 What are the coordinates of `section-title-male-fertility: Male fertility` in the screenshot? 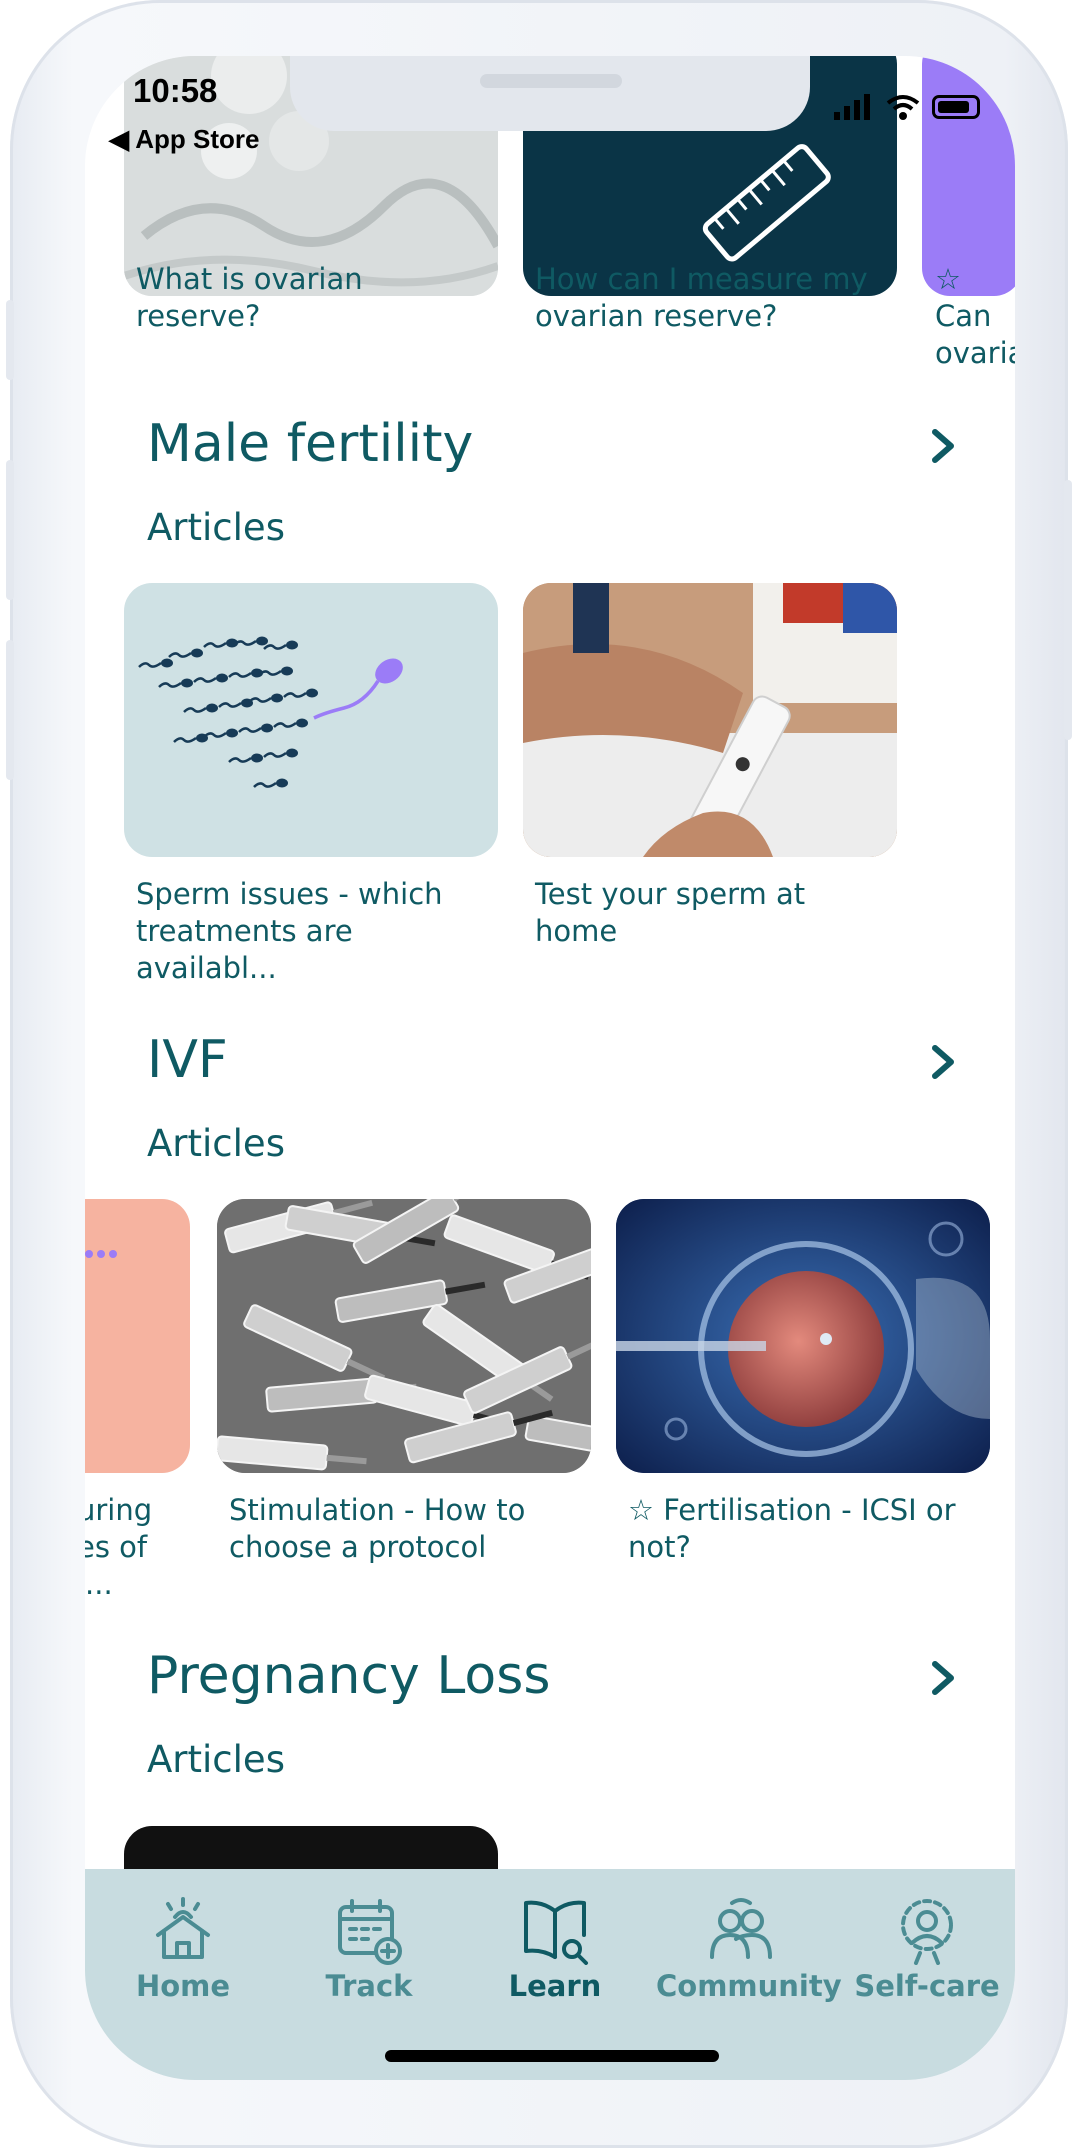 It's located at (310, 444).